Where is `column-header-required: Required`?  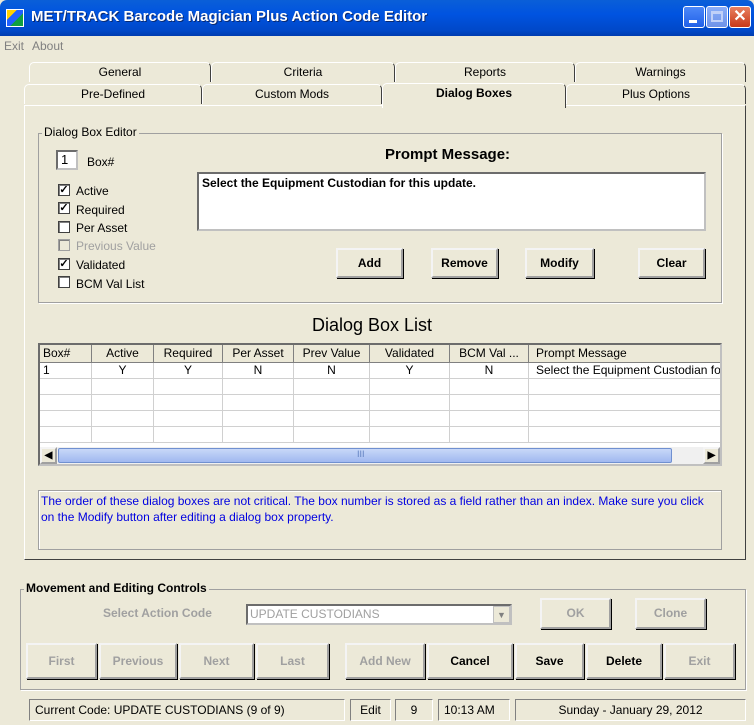
column-header-required: Required is located at coordinates (188, 354).